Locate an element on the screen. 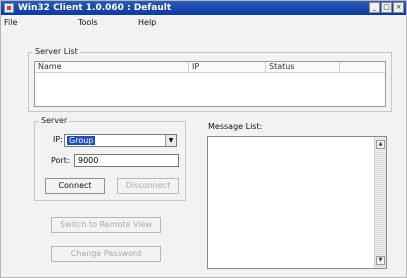 The width and height of the screenshot is (407, 278). column-name: Name is located at coordinates (112, 67).